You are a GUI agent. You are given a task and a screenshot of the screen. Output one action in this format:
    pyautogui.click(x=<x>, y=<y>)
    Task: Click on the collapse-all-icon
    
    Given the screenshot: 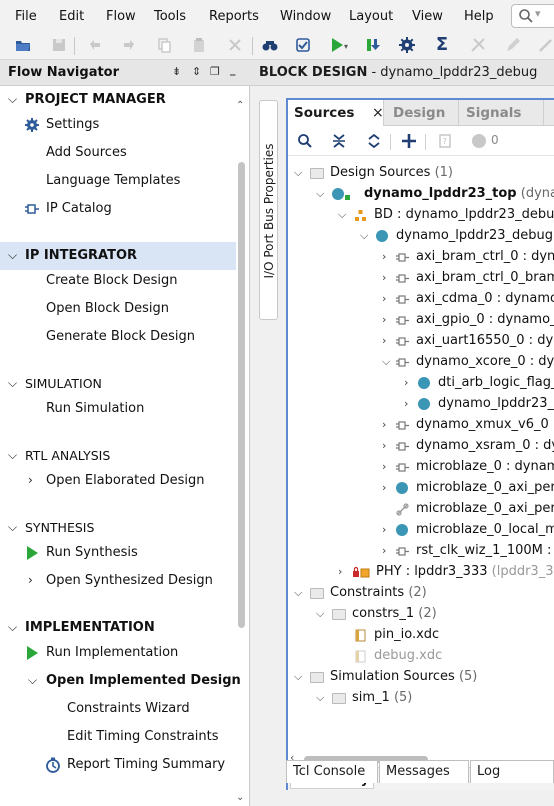 What is the action you would take?
    pyautogui.click(x=339, y=141)
    